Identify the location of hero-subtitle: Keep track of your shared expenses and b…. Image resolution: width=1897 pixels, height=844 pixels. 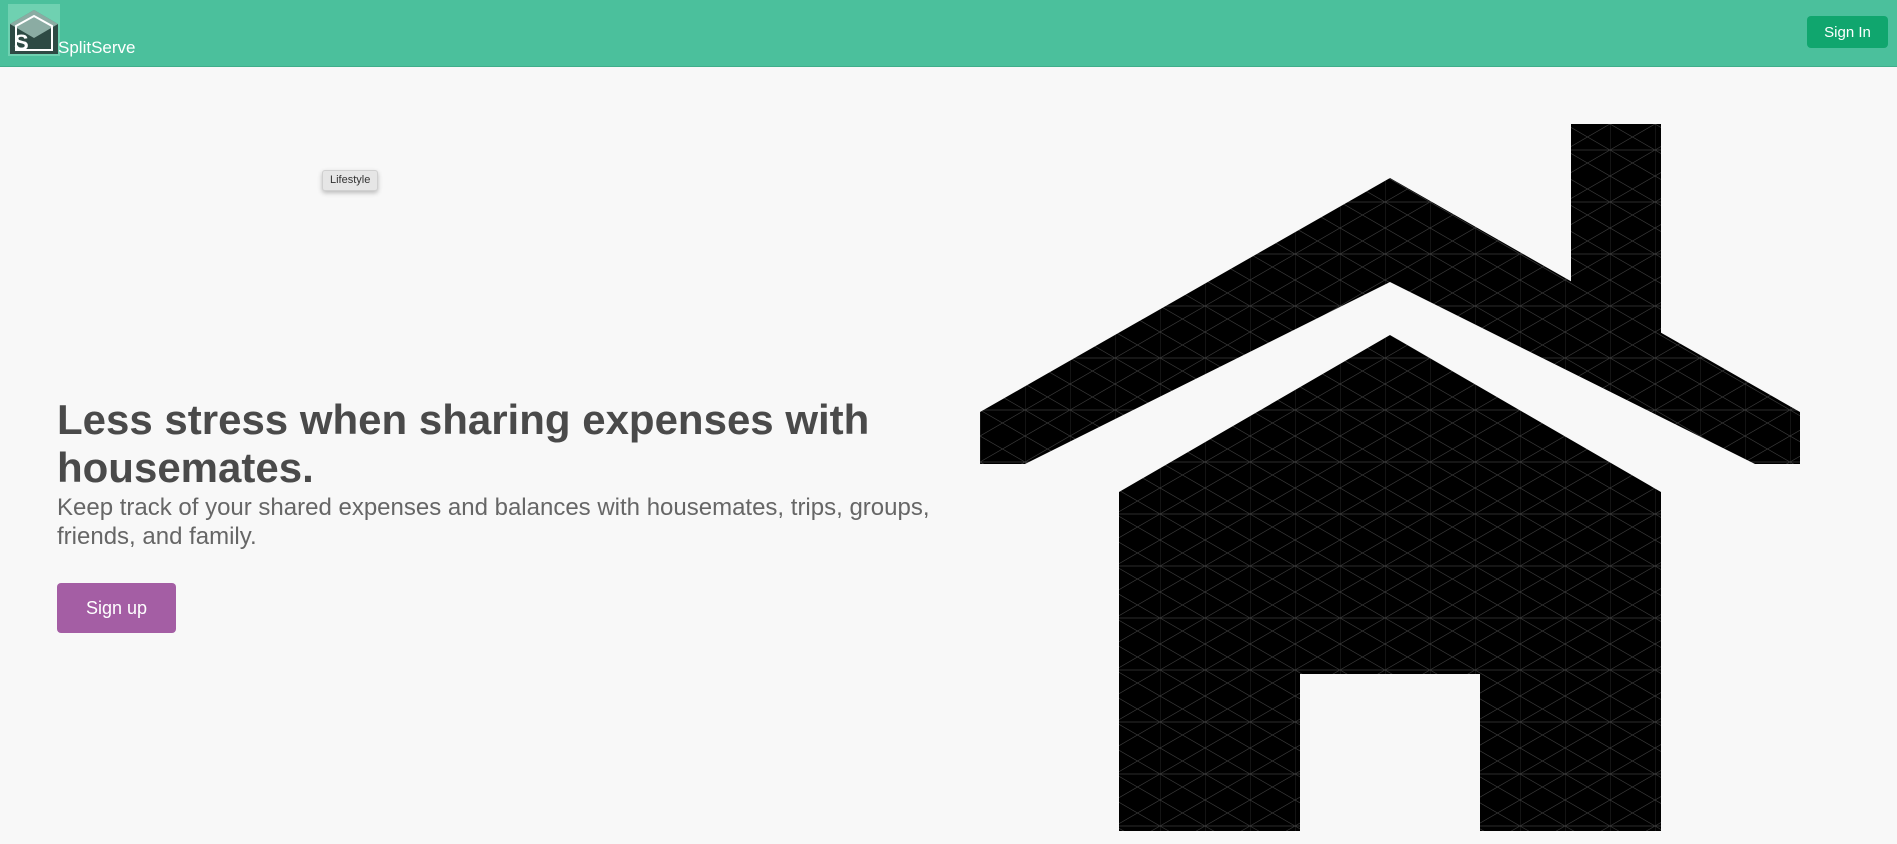
(493, 522).